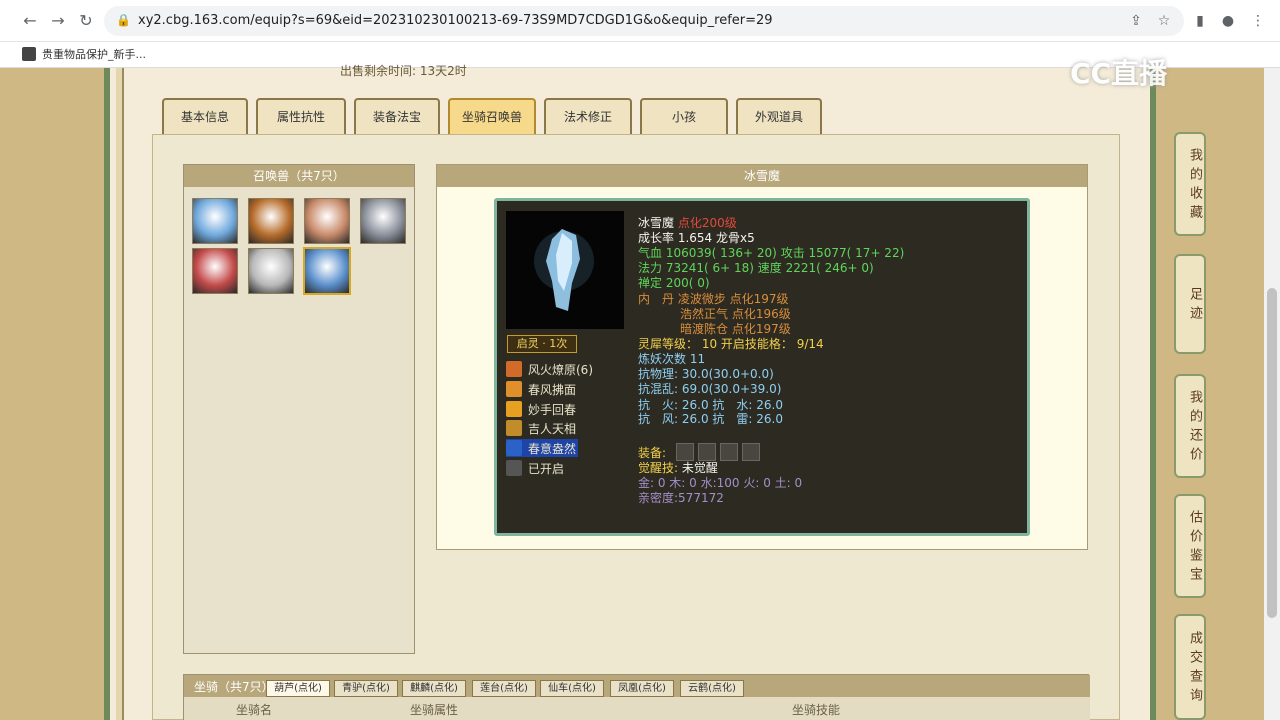  What do you see at coordinates (58, 21) in the screenshot?
I see `forward-icon: →` at bounding box center [58, 21].